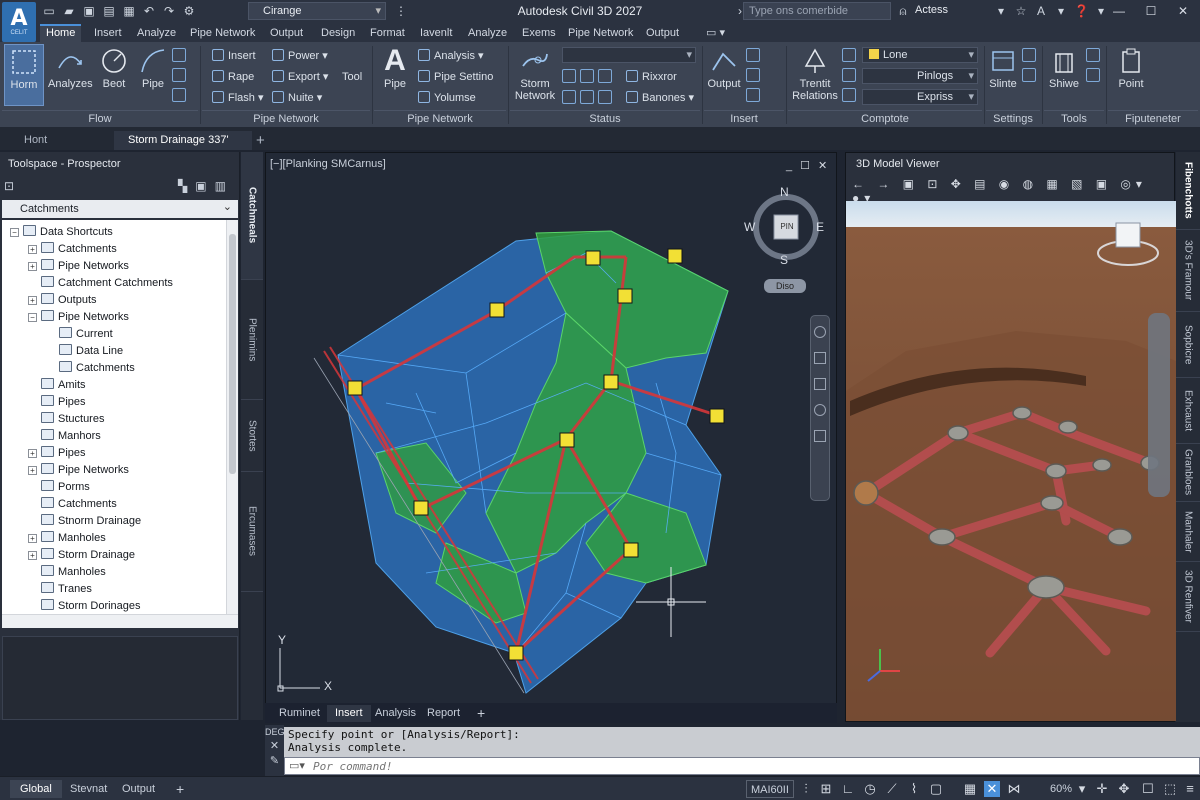 The image size is (1200, 800). I want to click on showmotion-icon, so click(820, 436).